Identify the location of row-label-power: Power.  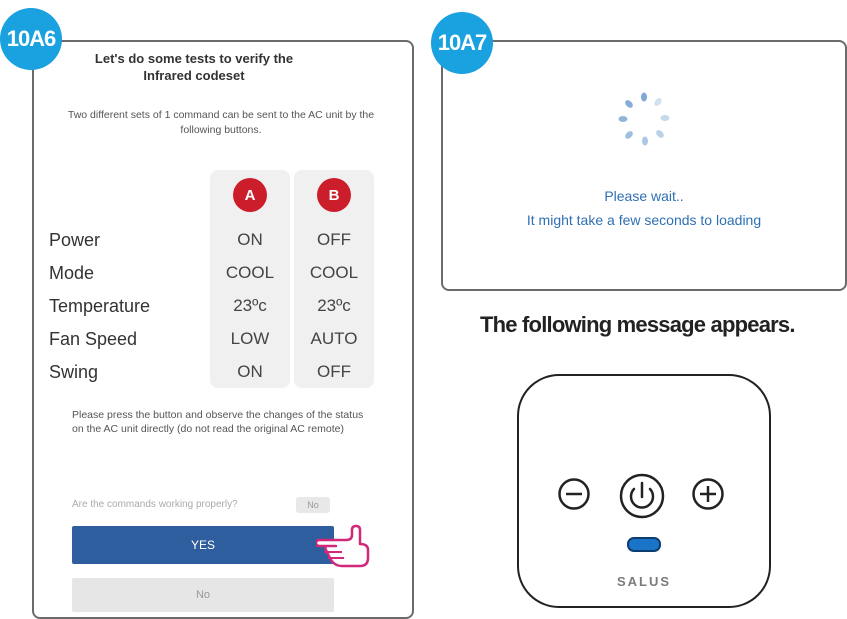
(75, 240).